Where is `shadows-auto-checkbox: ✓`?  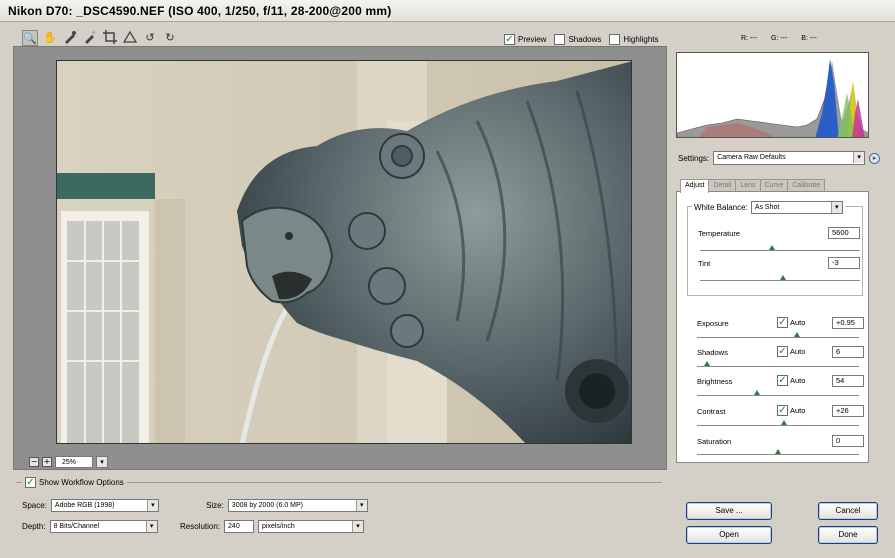
shadows-auto-checkbox: ✓ is located at coordinates (782, 351).